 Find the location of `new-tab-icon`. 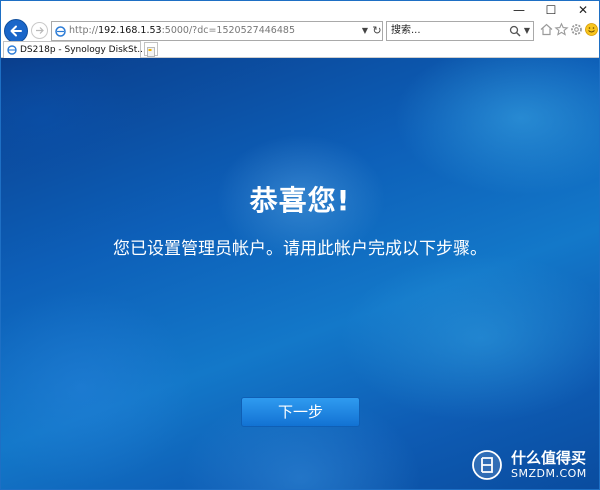

new-tab-icon is located at coordinates (151, 52).